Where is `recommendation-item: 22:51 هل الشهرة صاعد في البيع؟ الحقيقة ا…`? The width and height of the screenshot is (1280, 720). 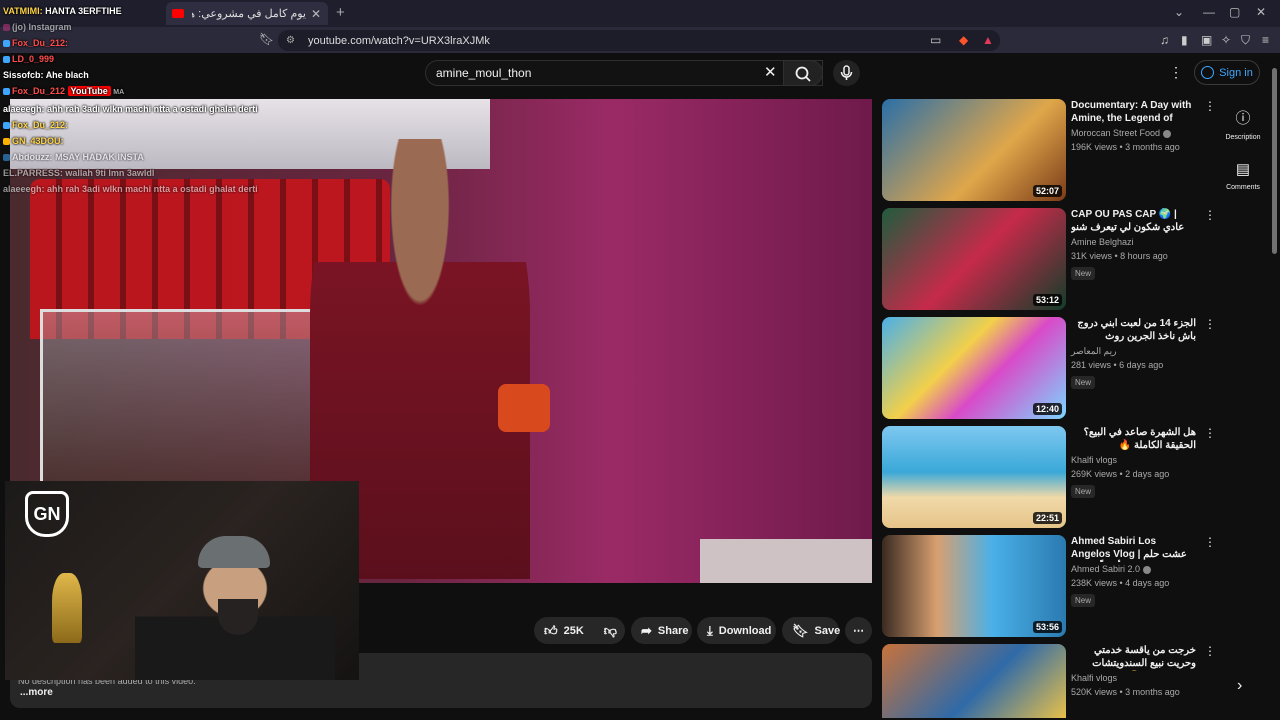
recommendation-item: 22:51 هل الشهرة صاعد في البيع؟ الحقيقة ا… is located at coordinates (1049, 477).